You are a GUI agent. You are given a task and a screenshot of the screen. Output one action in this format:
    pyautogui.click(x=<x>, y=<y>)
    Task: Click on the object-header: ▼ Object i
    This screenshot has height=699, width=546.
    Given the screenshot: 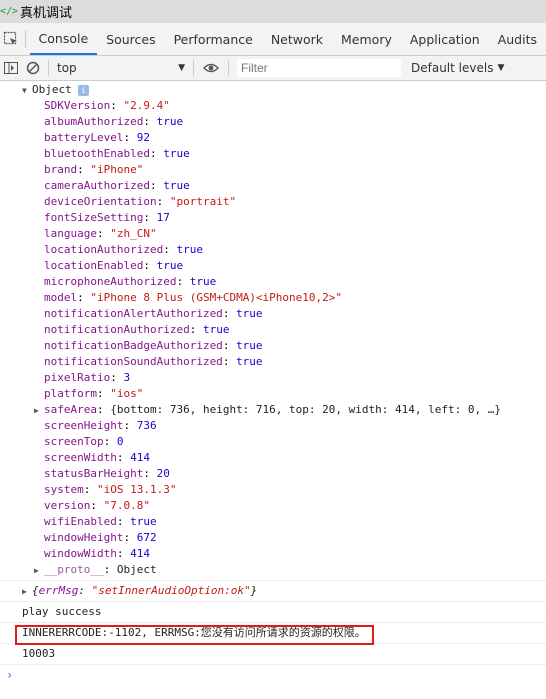 What is the action you would take?
    pyautogui.click(x=273, y=90)
    